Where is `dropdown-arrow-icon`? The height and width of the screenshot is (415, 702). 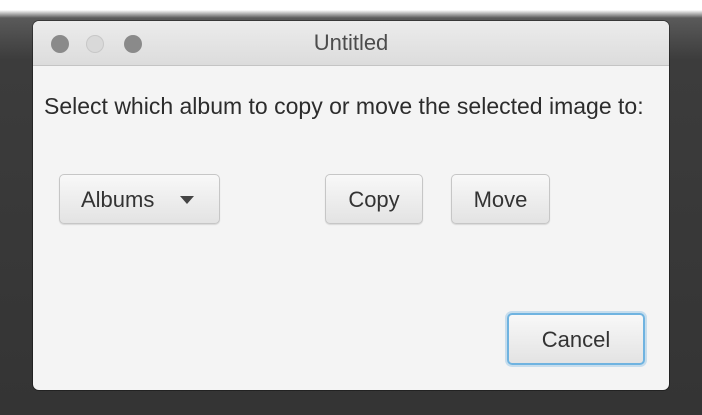 dropdown-arrow-icon is located at coordinates (187, 200).